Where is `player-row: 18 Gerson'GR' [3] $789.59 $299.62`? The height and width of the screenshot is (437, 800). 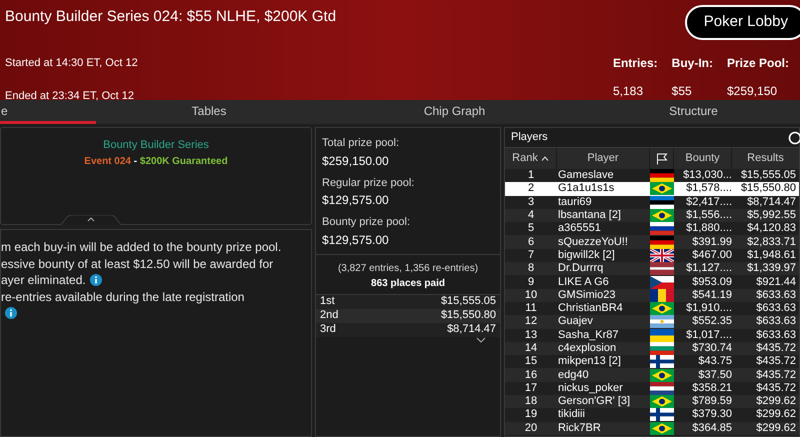 player-row: 18 Gerson'GR' [3] $789.59 $299.62 is located at coordinates (652, 401).